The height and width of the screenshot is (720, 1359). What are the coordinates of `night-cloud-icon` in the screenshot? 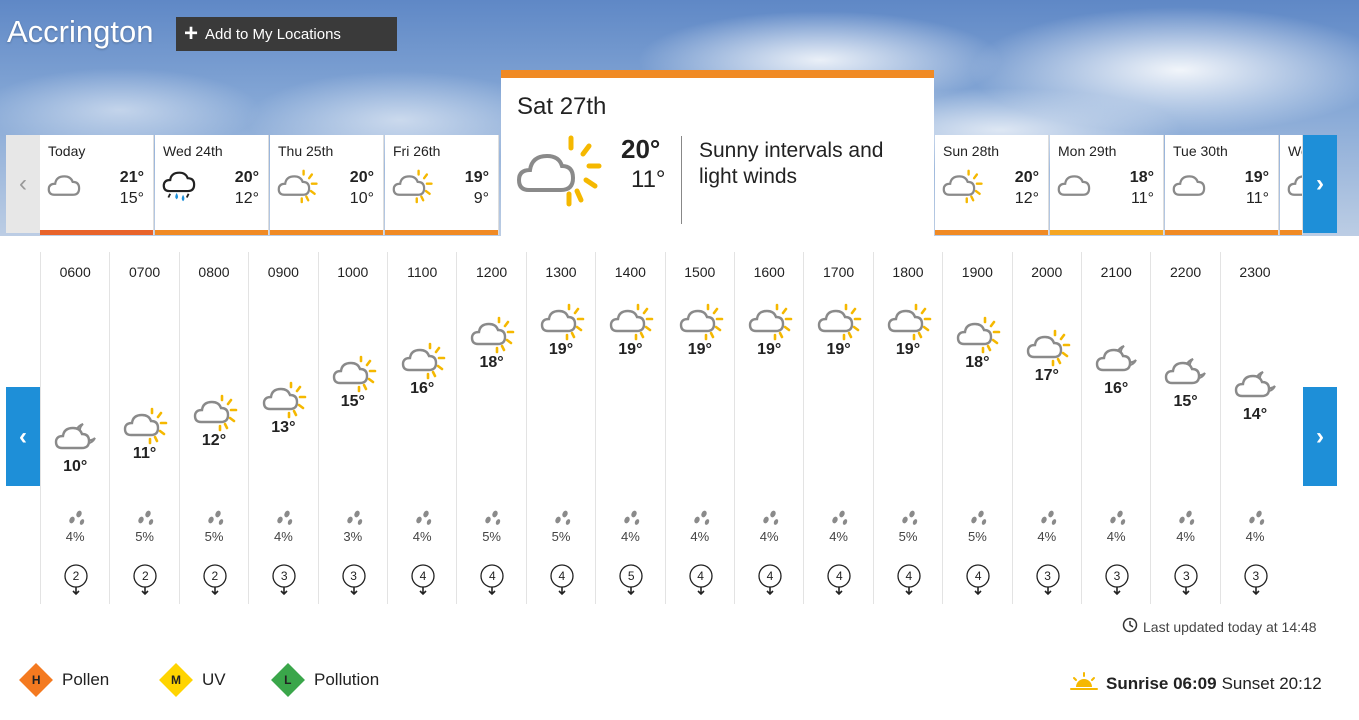 It's located at (1186, 376).